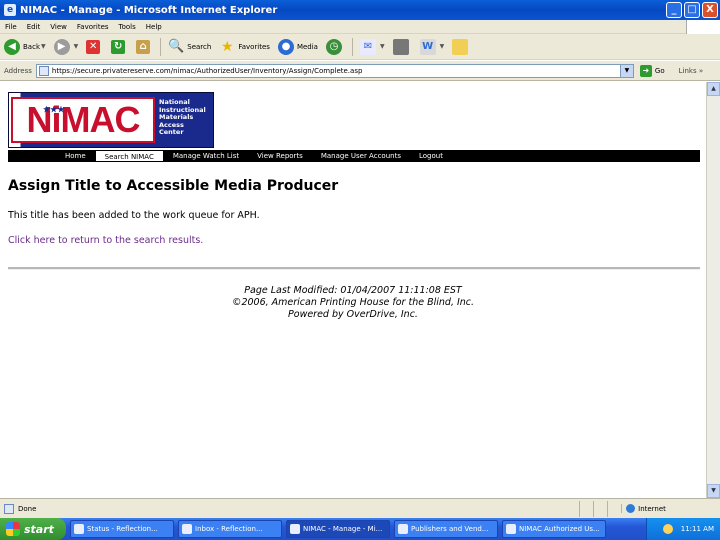 This screenshot has height=540, width=720. Describe the element at coordinates (43, 46) in the screenshot. I see `back-dropdown-icon: ▼` at that location.